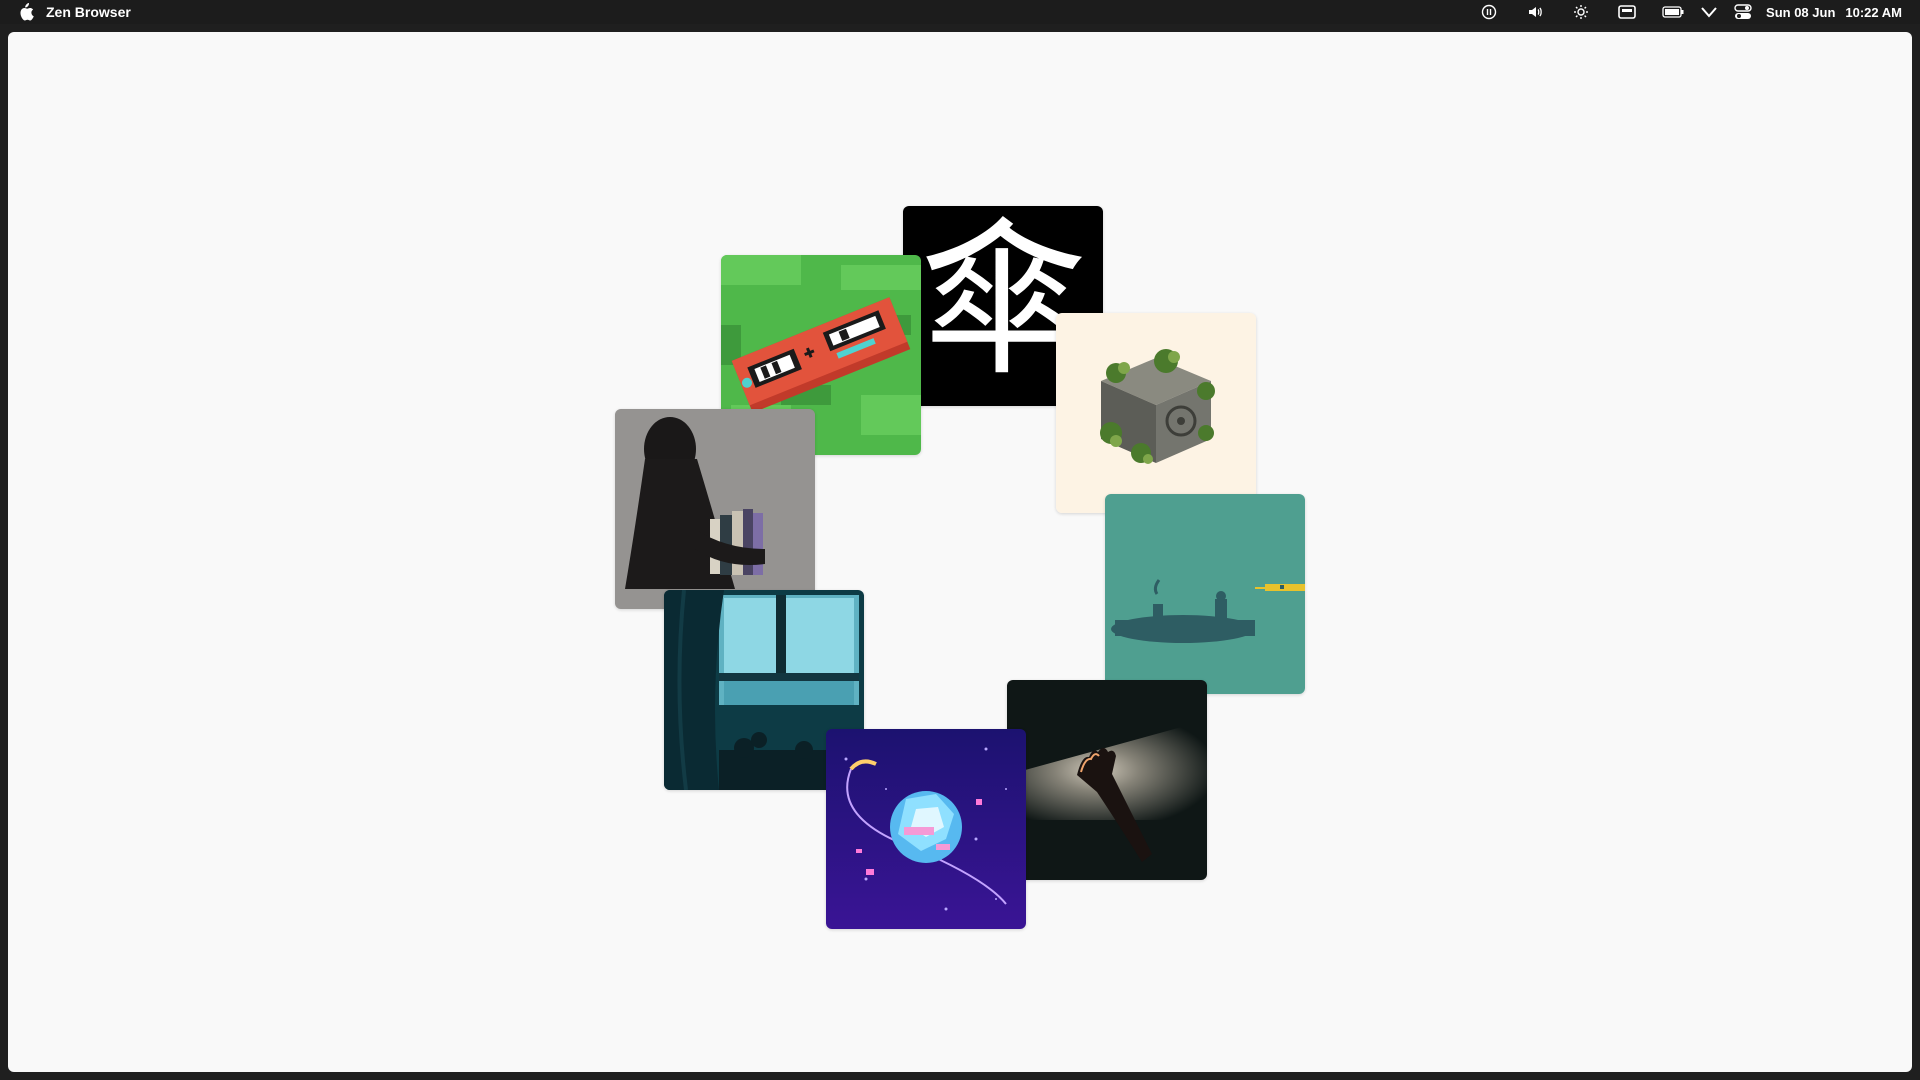 The image size is (1920, 1080). What do you see at coordinates (960, 12) in the screenshot?
I see `menu-bar: Zen Browser Sun 08 Jun 10:22 AM` at bounding box center [960, 12].